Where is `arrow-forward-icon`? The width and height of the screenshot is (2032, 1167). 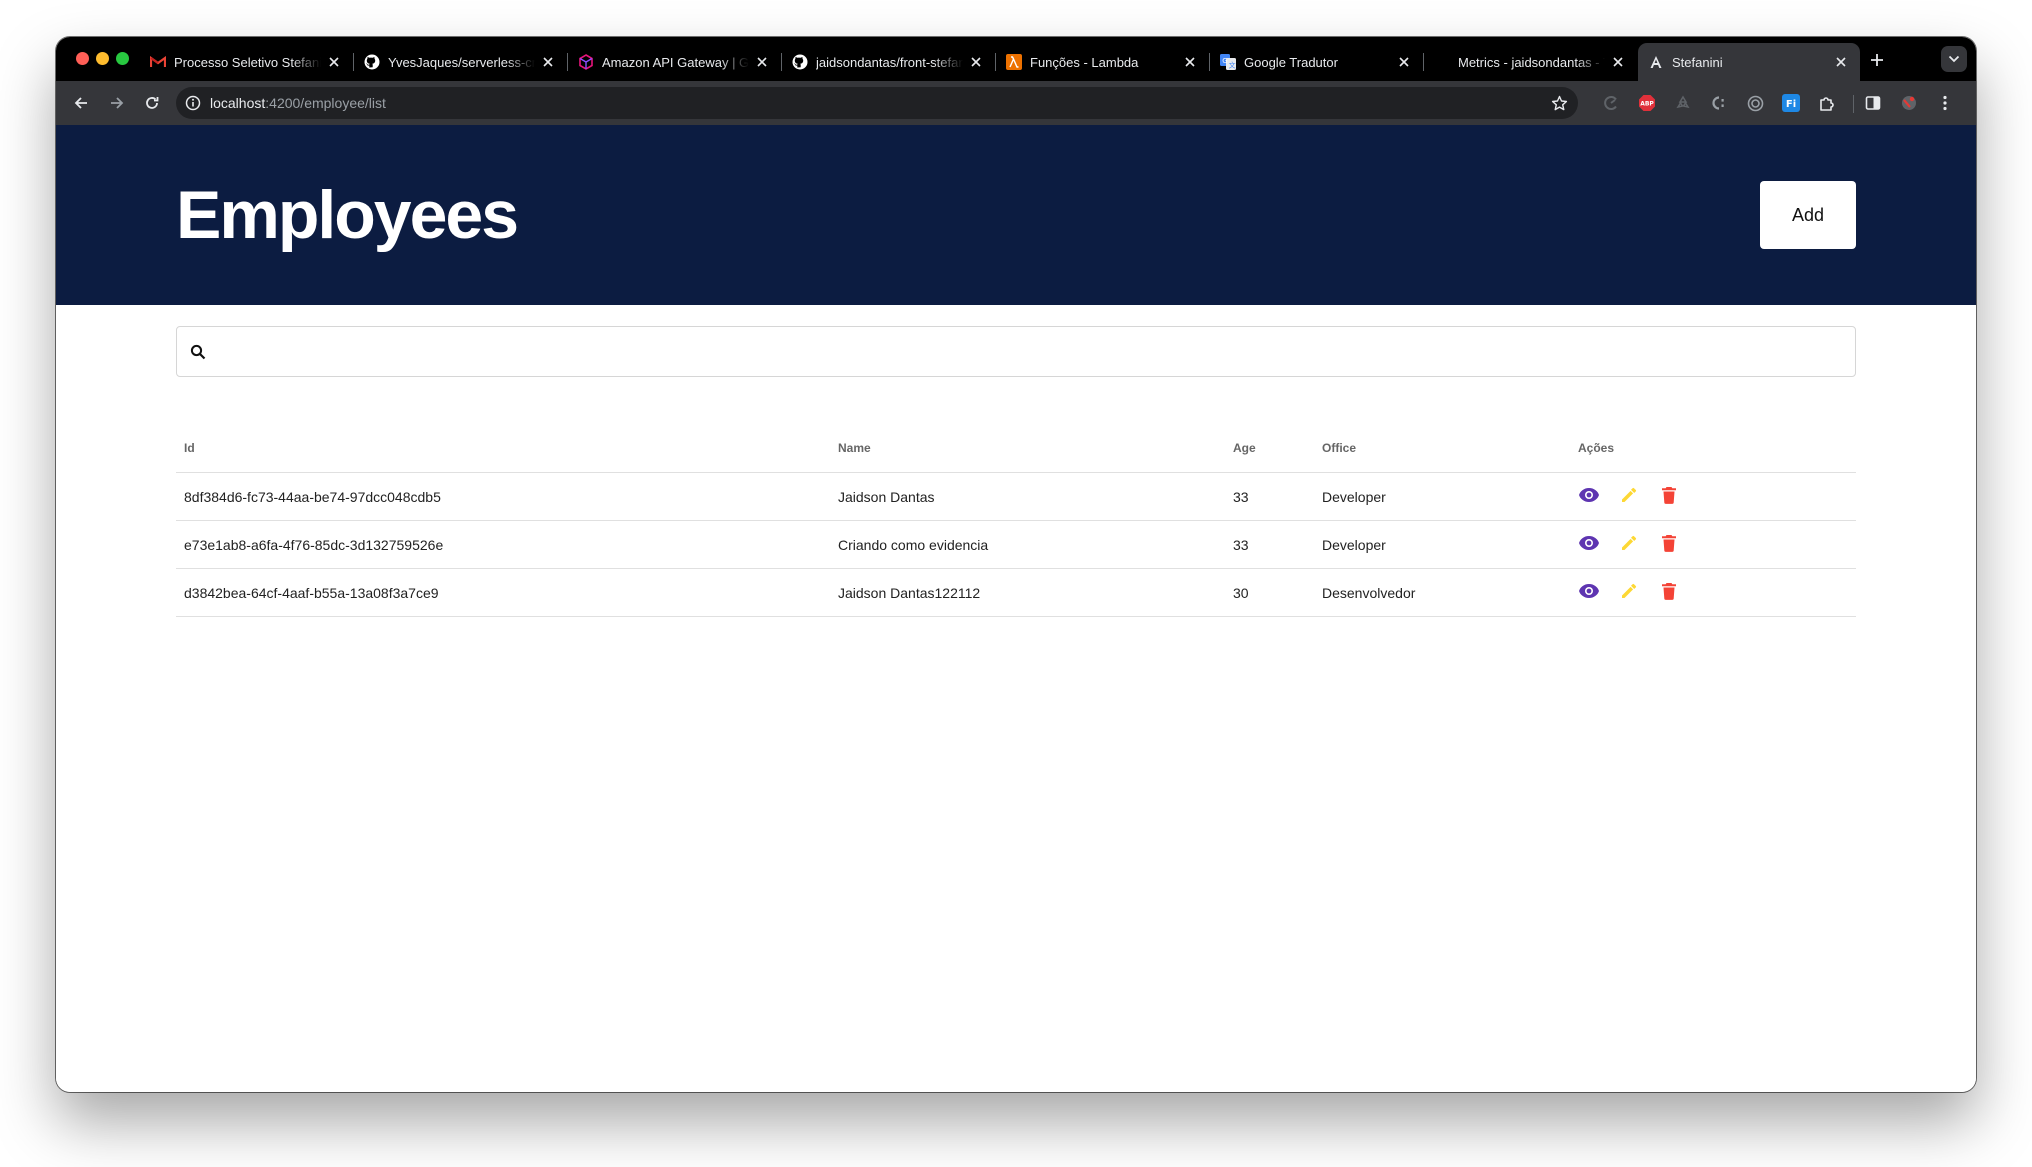
arrow-forward-icon is located at coordinates (117, 103).